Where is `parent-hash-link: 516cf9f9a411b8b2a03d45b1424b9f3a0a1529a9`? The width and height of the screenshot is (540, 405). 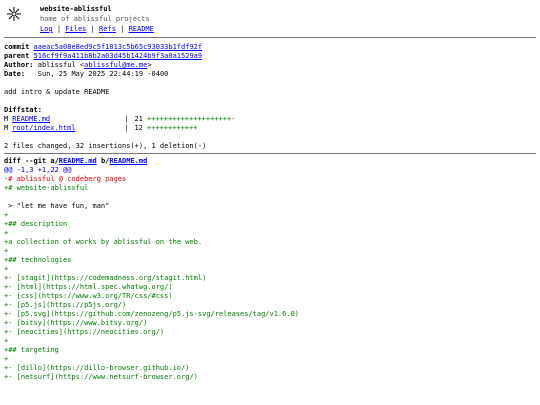 parent-hash-link: 516cf9f9a411b8b2a03d45b1424b9f3a0a1529a9 is located at coordinates (118, 56).